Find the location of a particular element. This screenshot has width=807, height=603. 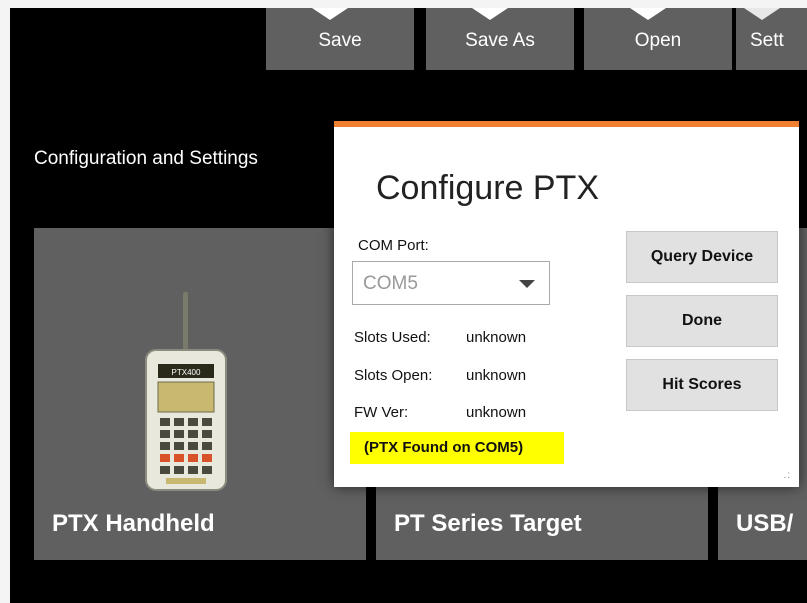

slots-open-value: unknown is located at coordinates (496, 375).